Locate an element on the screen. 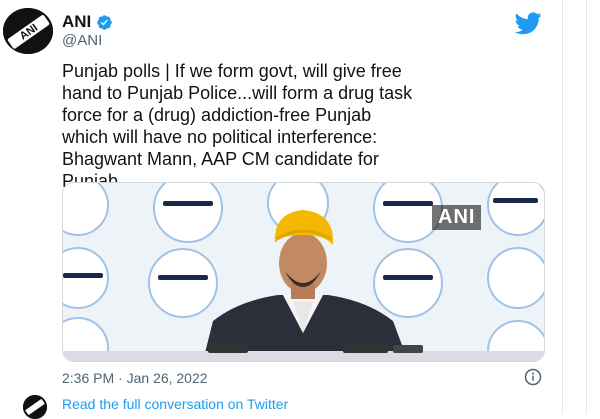 The image size is (600, 419). twitter-bird-icon is located at coordinates (528, 23).